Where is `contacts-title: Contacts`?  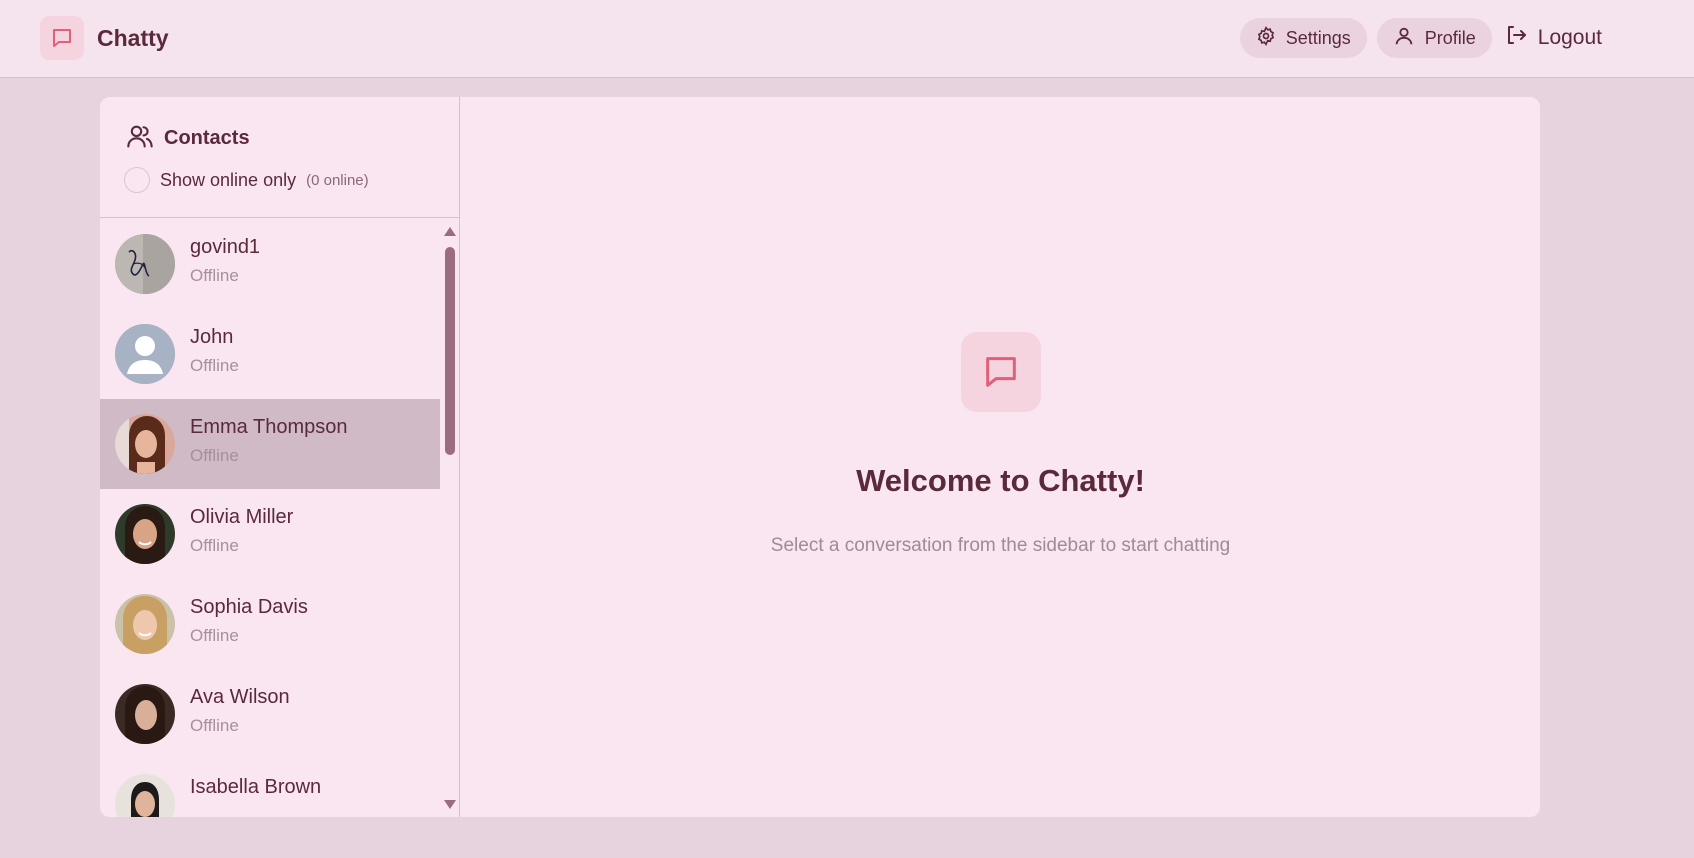 contacts-title: Contacts is located at coordinates (207, 138).